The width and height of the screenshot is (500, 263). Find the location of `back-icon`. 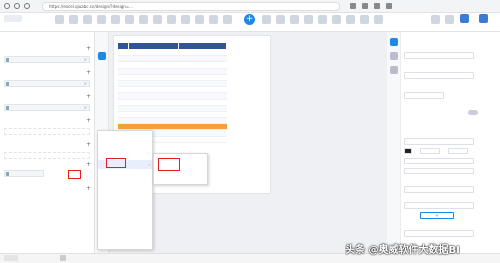

back-icon is located at coordinates (7, 6).